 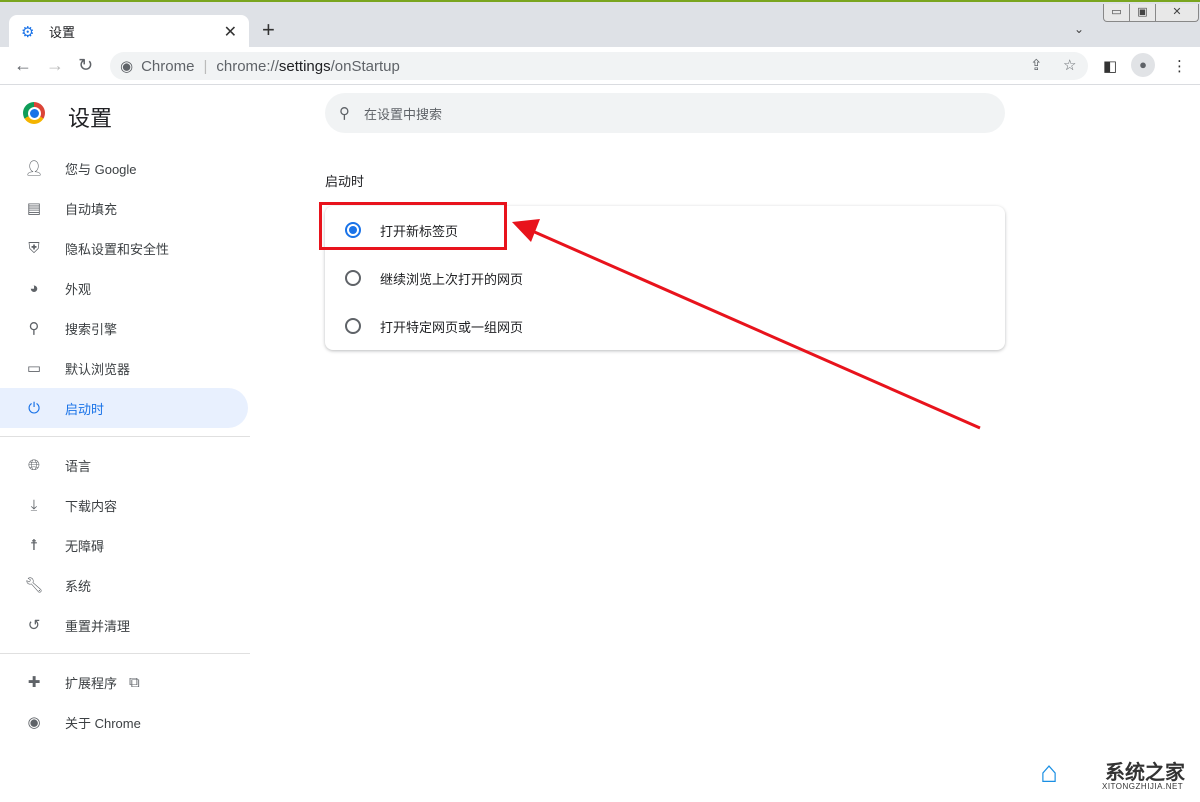 I want to click on arrow-shaft, so click(x=755, y=329).